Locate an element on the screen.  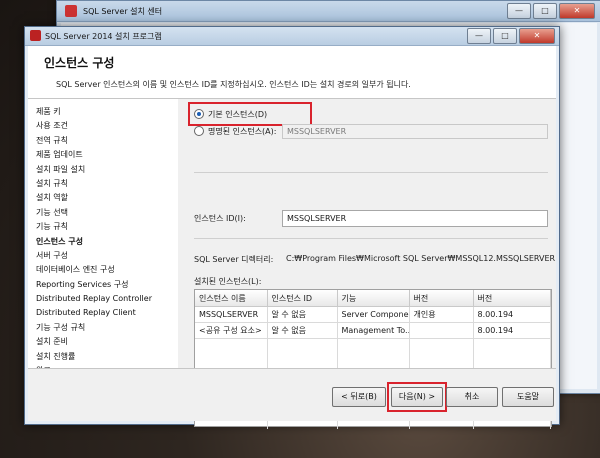
highlight-next-button is located at coordinates (417, 397).